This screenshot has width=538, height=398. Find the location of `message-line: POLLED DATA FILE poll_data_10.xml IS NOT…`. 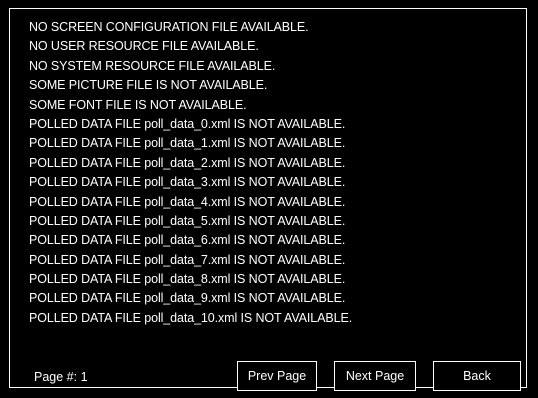

message-line: POLLED DATA FILE poll_data_10.xml IS NOT… is located at coordinates (191, 317).